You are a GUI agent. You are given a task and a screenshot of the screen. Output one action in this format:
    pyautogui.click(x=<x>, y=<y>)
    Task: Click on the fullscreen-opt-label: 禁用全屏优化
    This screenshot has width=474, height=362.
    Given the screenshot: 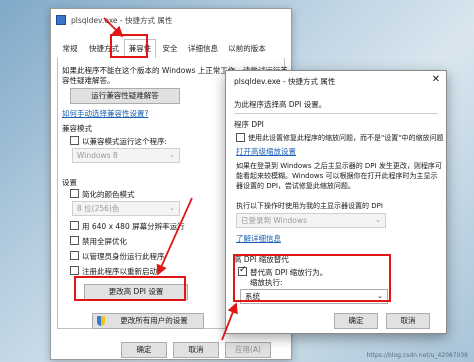 What is the action you would take?
    pyautogui.click(x=104, y=241)
    